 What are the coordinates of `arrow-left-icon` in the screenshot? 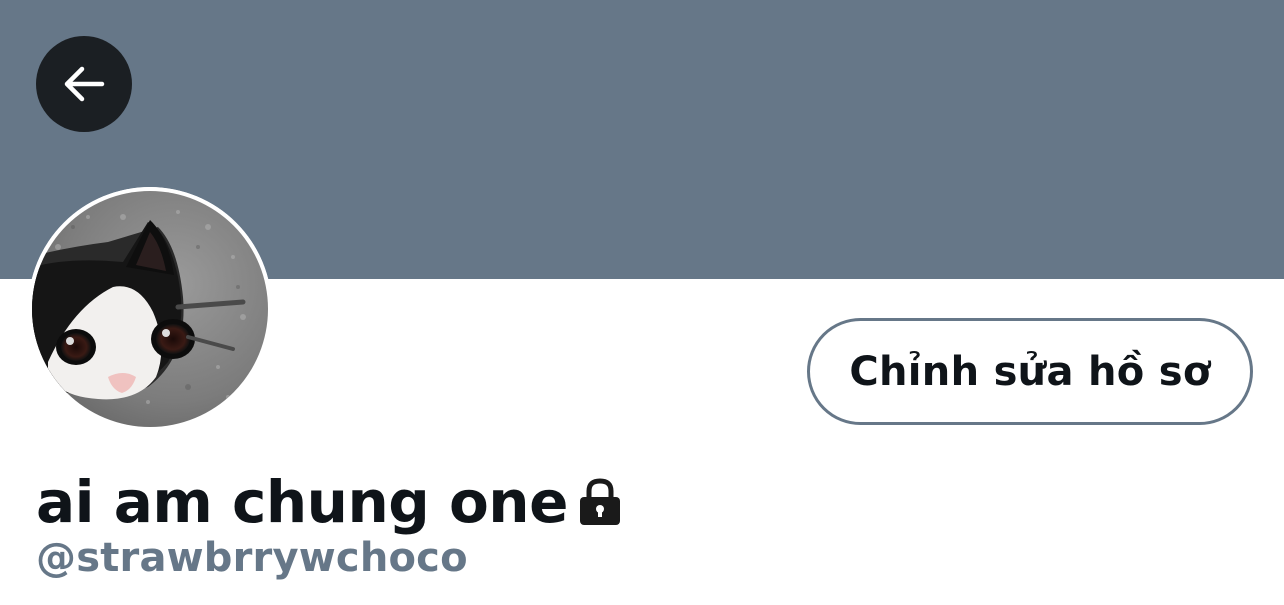 It's located at (84, 84).